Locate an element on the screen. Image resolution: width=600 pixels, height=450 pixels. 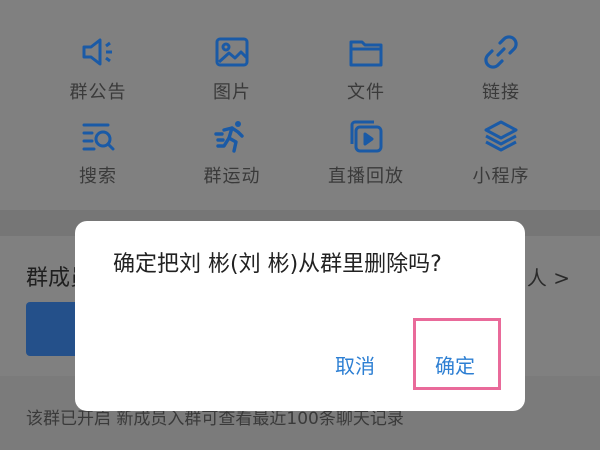
dialog-message: 确定把刘 彬(刘 彬)从群里删除吗? is located at coordinates (277, 264).